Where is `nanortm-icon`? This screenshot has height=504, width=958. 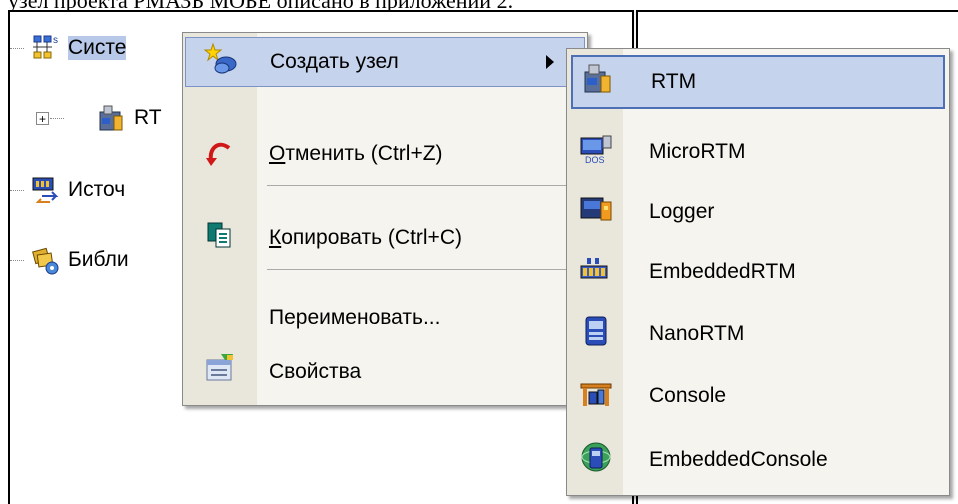
nanortm-icon is located at coordinates (596, 334).